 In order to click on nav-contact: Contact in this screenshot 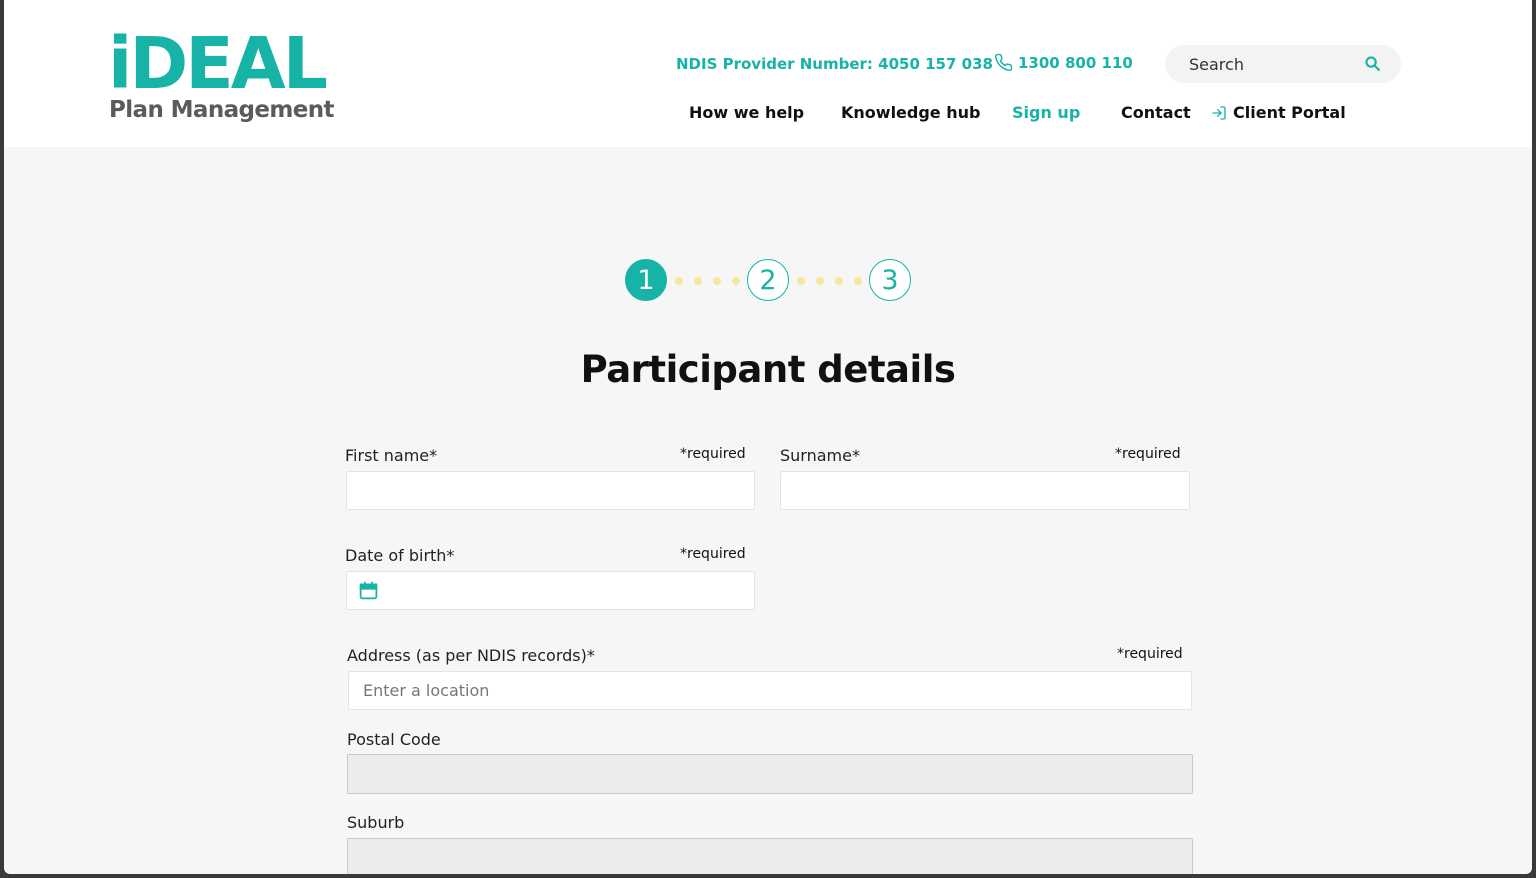, I will do `click(1156, 112)`.